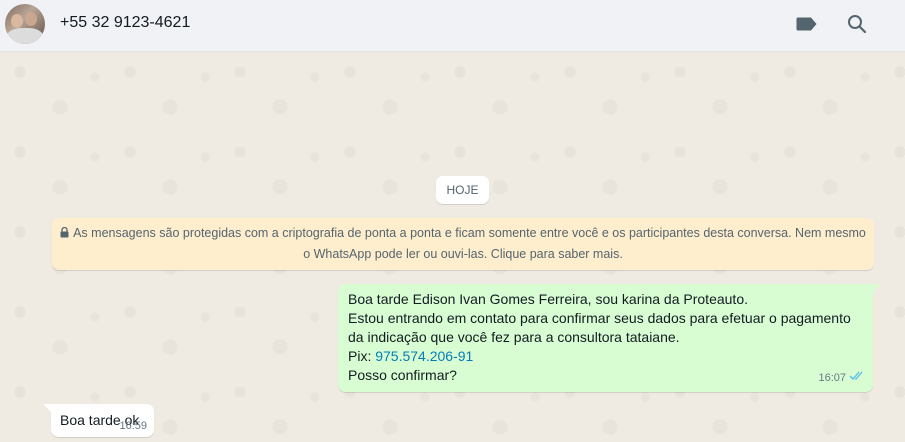 The image size is (905, 442). Describe the element at coordinates (98, 420) in the screenshot. I see `incoming-message: Boa tarde ok 16:59` at that location.